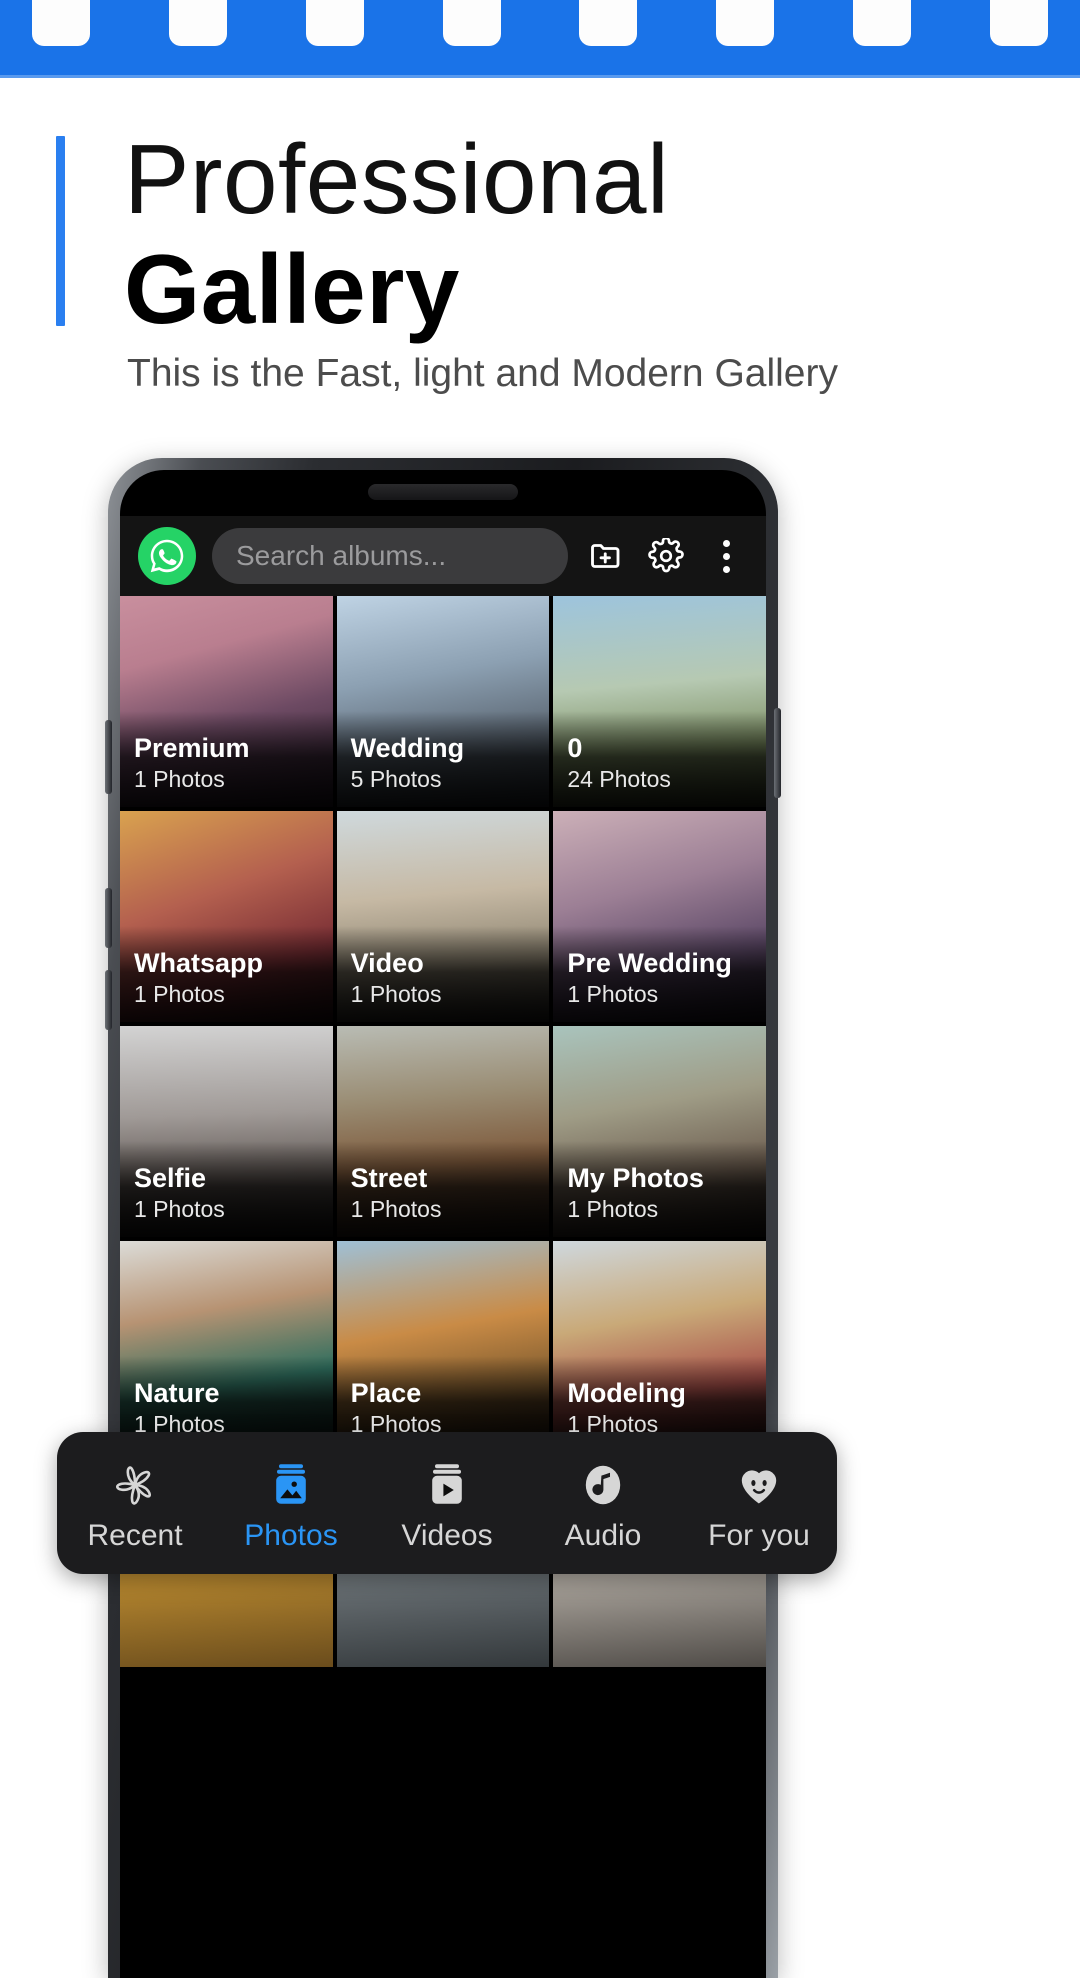 This screenshot has width=1080, height=1978. I want to click on perforation-row, so click(540, 23).